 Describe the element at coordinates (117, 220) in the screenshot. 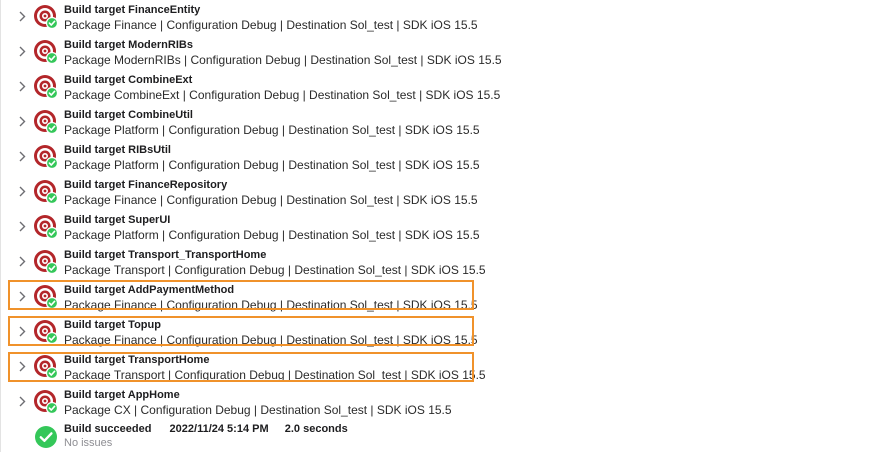

I see `log-row-title: Build target SuperUI` at that location.